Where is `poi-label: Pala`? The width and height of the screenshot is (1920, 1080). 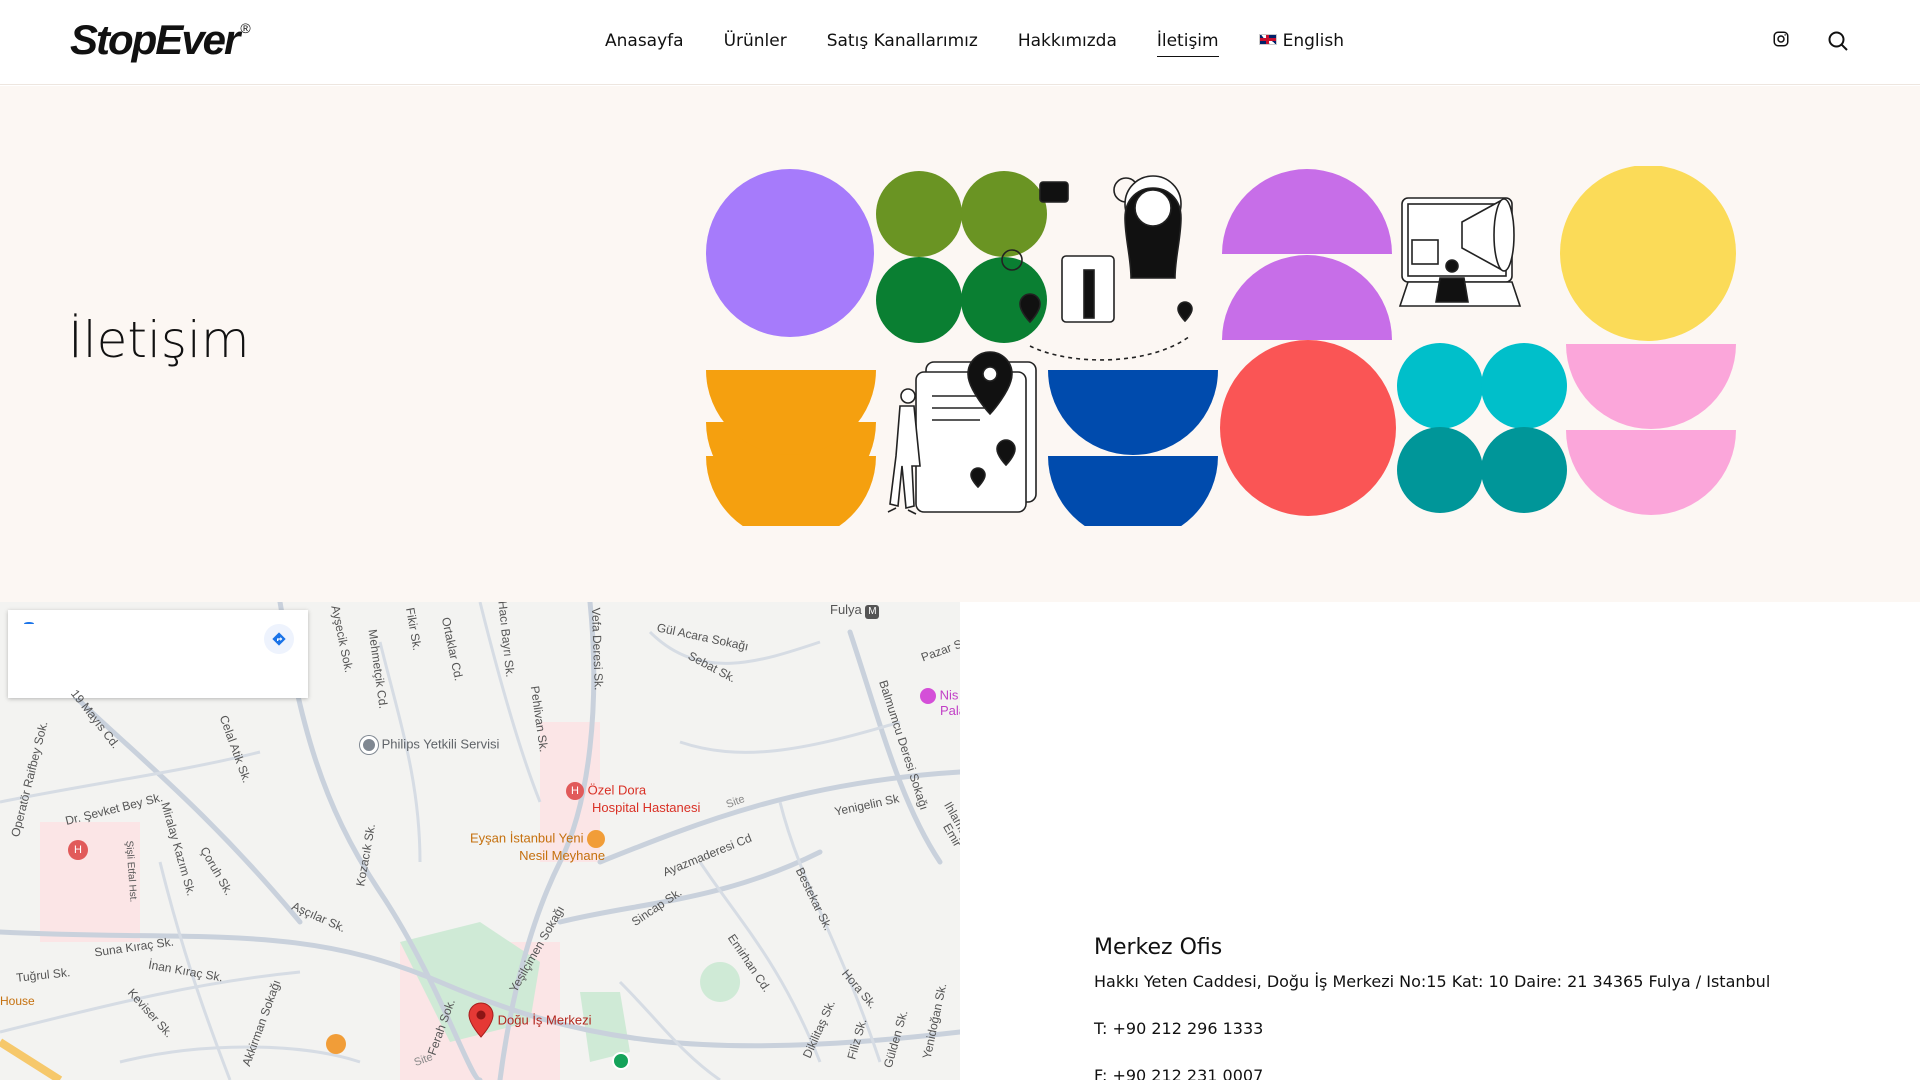
poi-label: Pala is located at coordinates (950, 710).